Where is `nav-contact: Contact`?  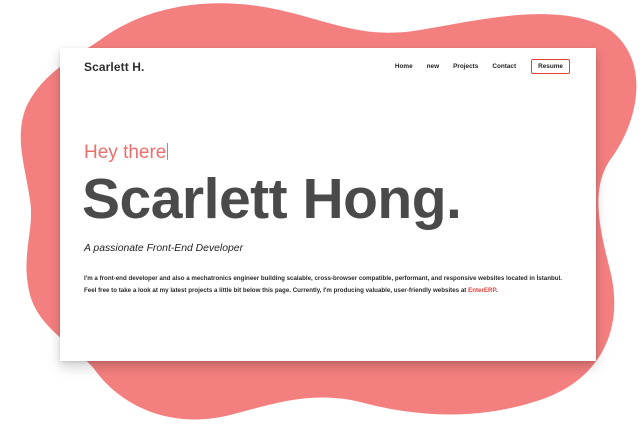
nav-contact: Contact is located at coordinates (504, 66).